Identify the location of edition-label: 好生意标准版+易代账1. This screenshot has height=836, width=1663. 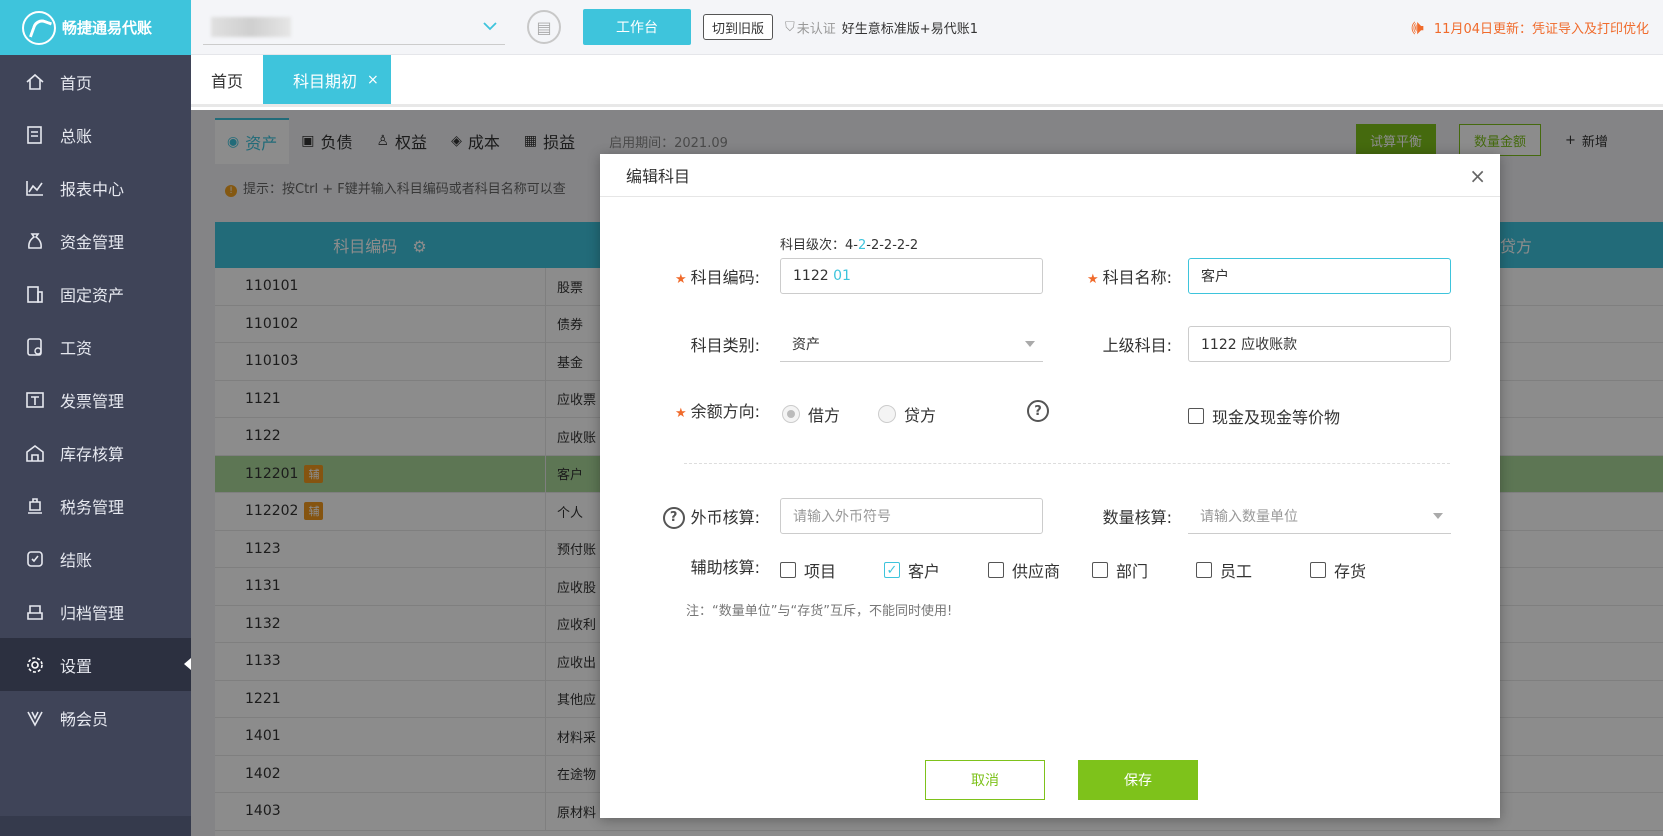
(909, 29).